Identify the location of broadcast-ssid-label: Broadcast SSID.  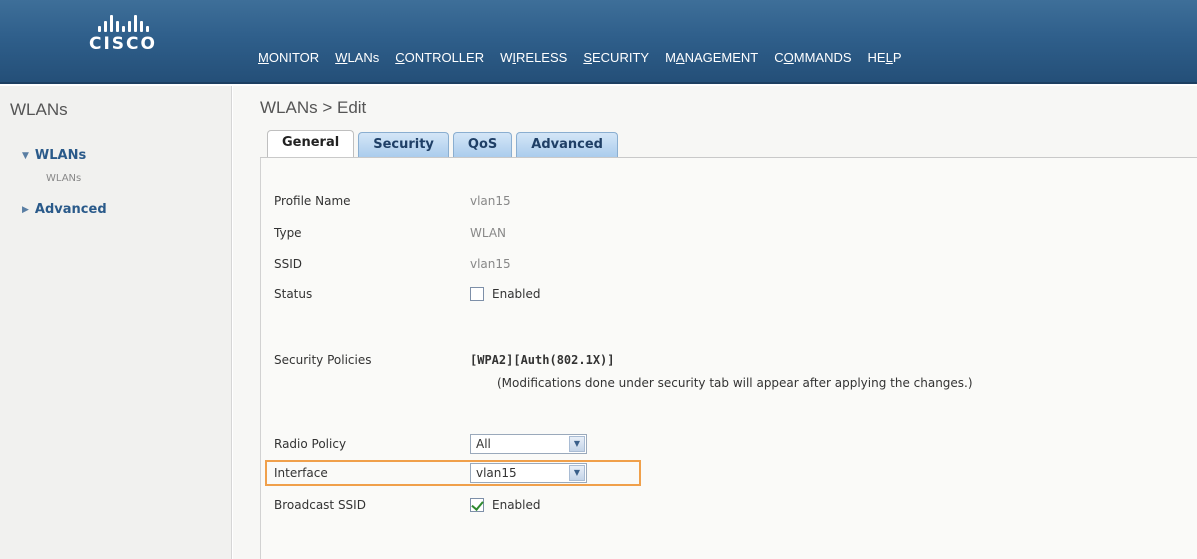
(320, 505).